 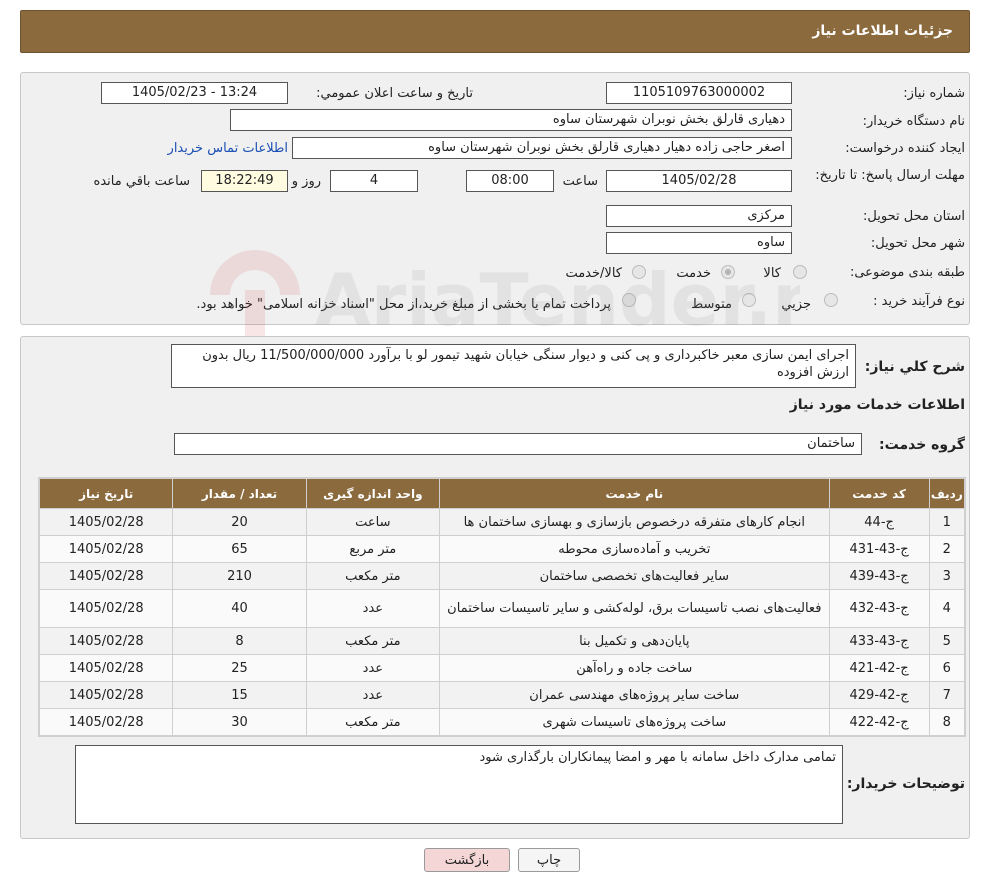 What do you see at coordinates (947, 641) in the screenshot?
I see `cell-row-number: 5` at bounding box center [947, 641].